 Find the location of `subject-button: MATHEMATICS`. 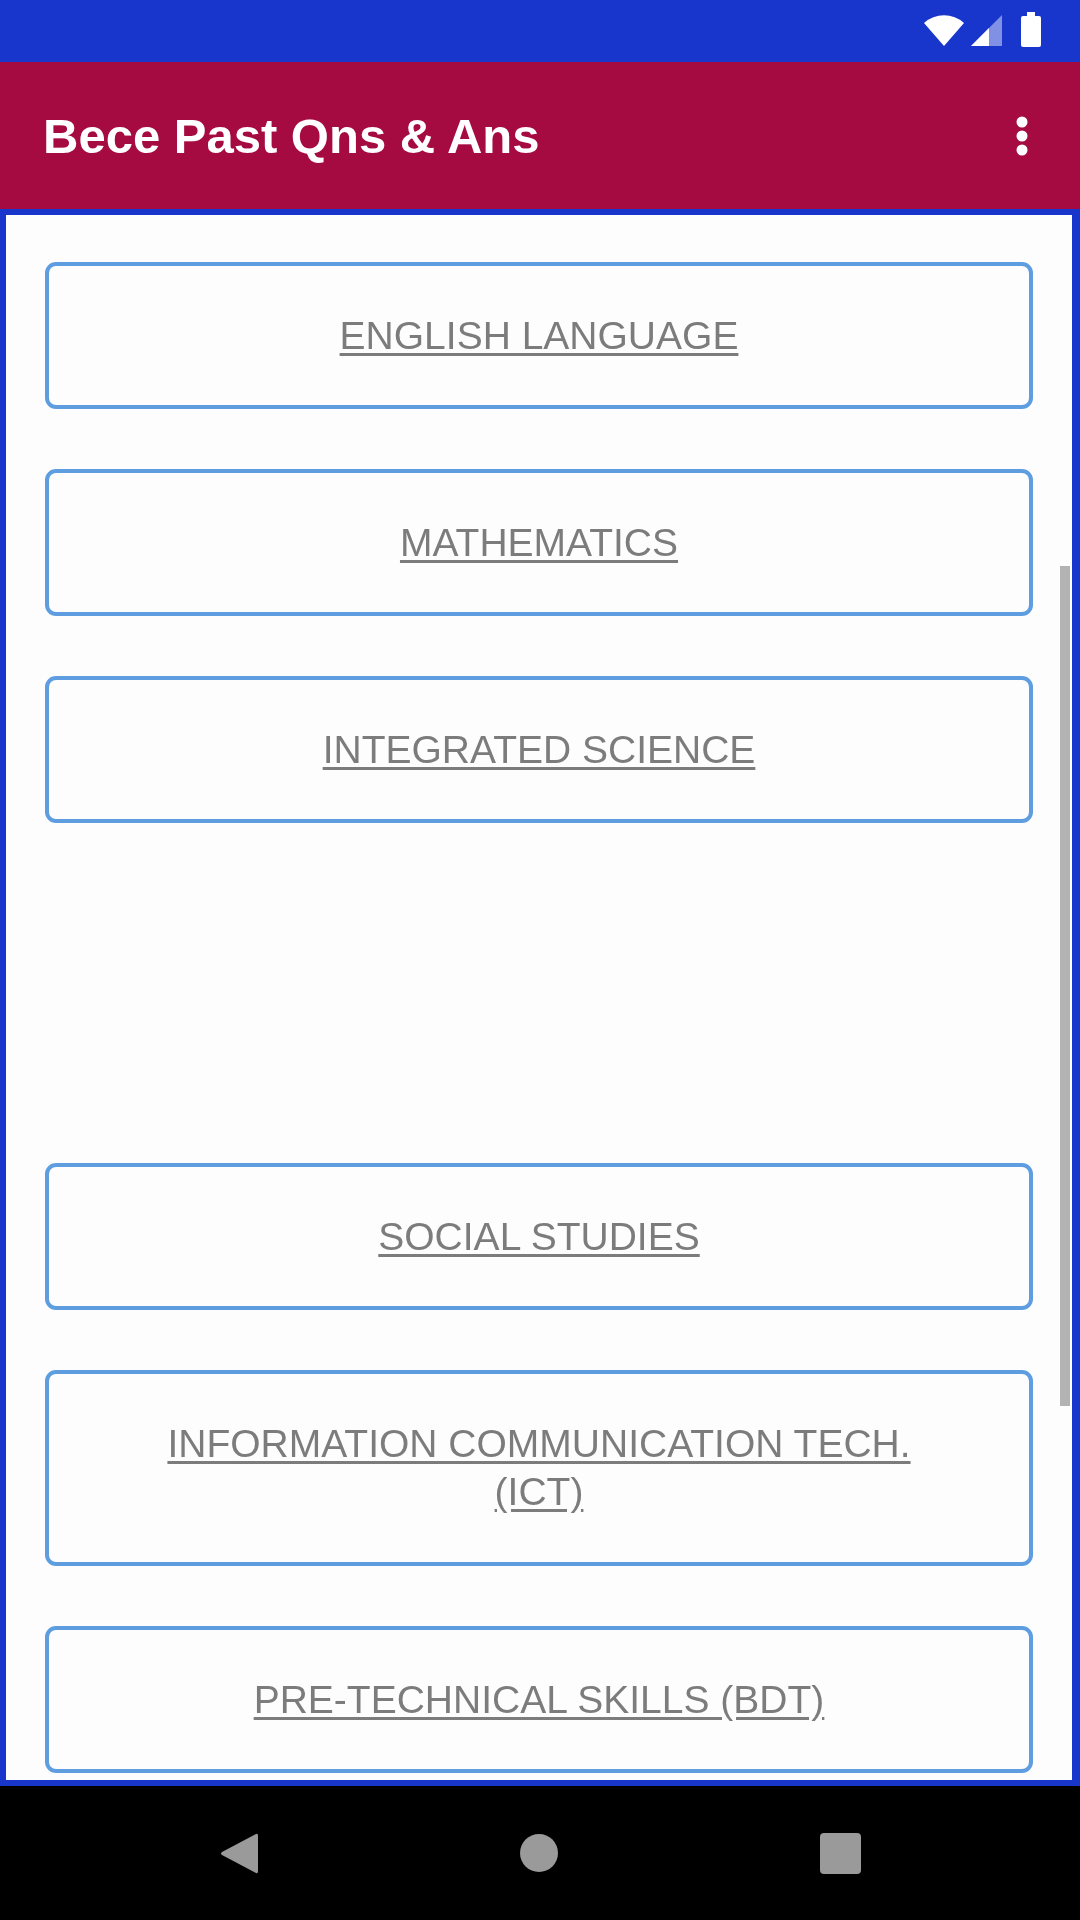

subject-button: MATHEMATICS is located at coordinates (539, 542).